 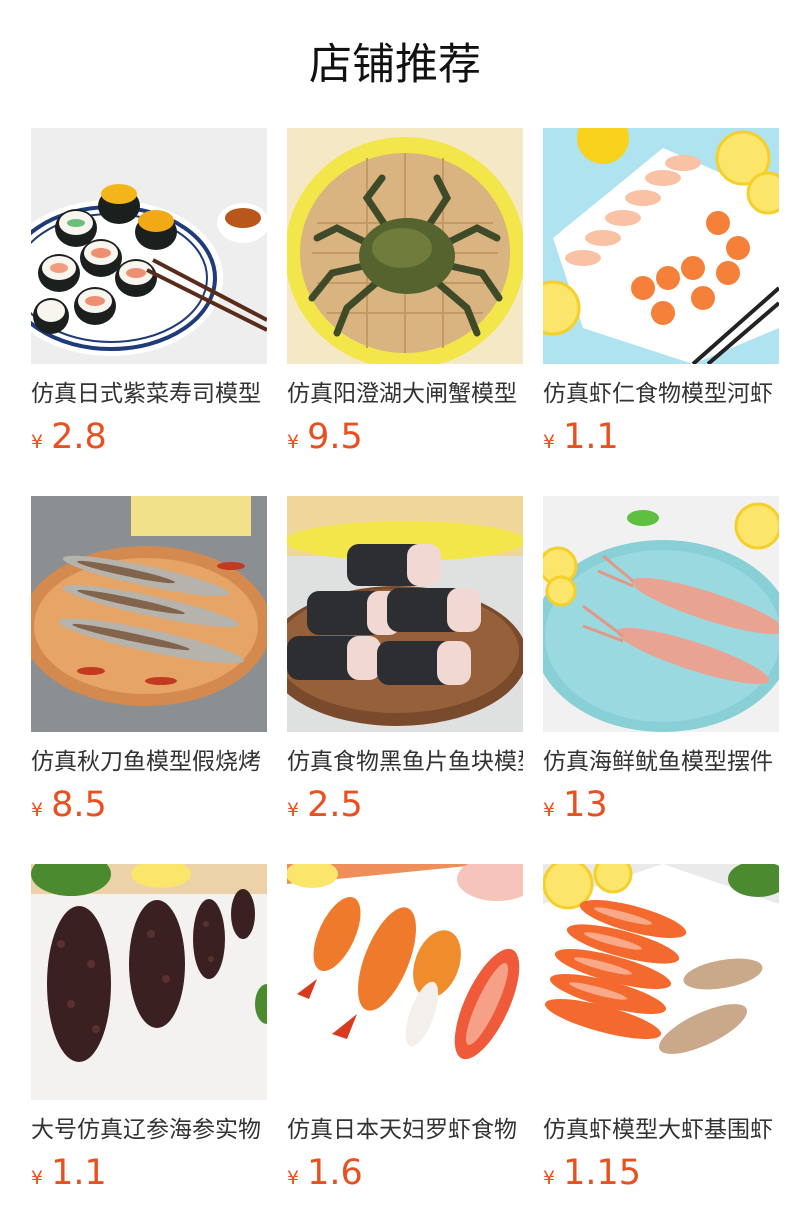 I want to click on product-card: 仿真虾仁食物模型河虾 ¥1.1, so click(x=661, y=298).